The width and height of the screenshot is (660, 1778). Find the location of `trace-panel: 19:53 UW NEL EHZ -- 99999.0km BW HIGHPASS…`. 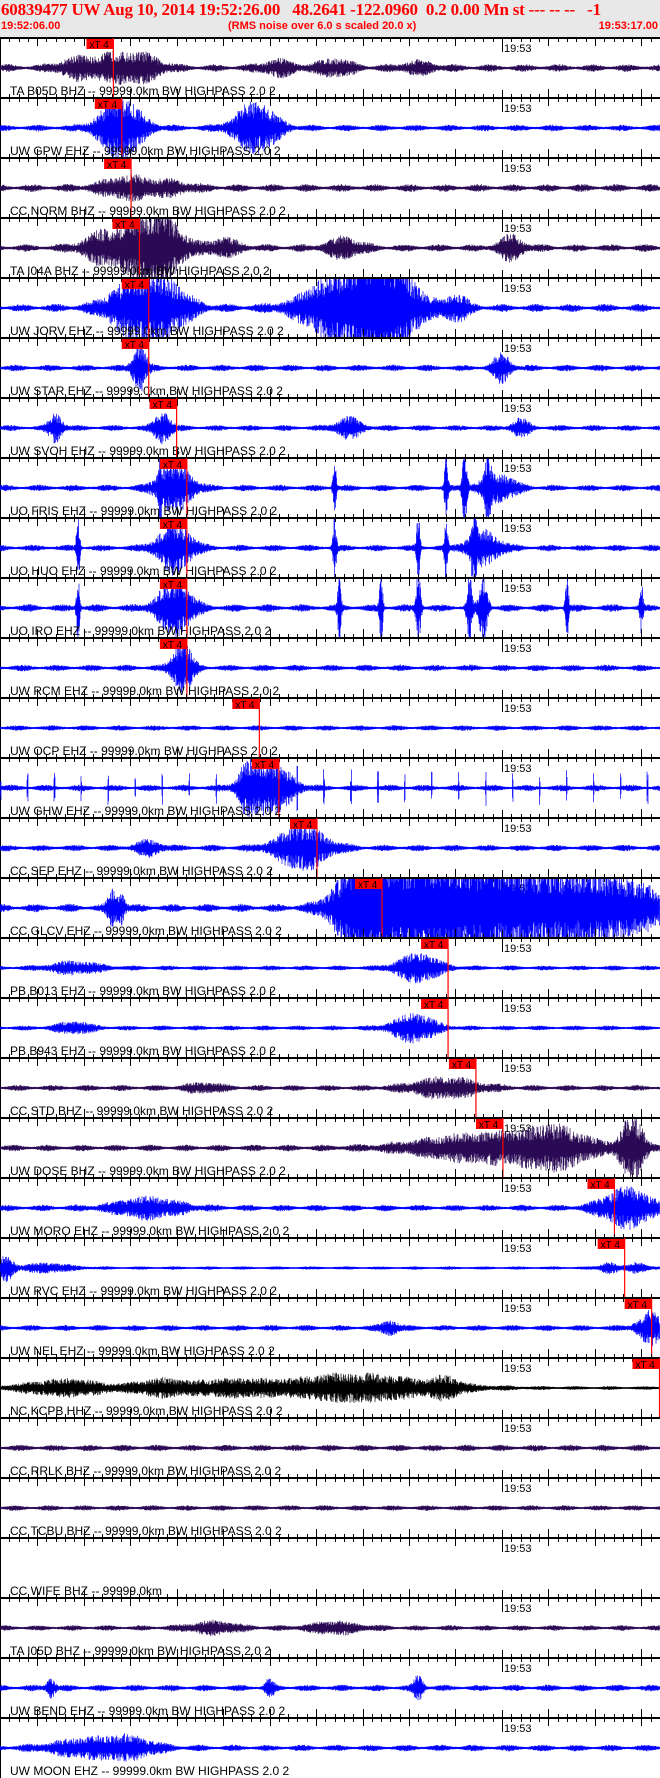

trace-panel: 19:53 UW NEL EHZ -- 99999.0km BW HIGHPASS… is located at coordinates (330, 1323).